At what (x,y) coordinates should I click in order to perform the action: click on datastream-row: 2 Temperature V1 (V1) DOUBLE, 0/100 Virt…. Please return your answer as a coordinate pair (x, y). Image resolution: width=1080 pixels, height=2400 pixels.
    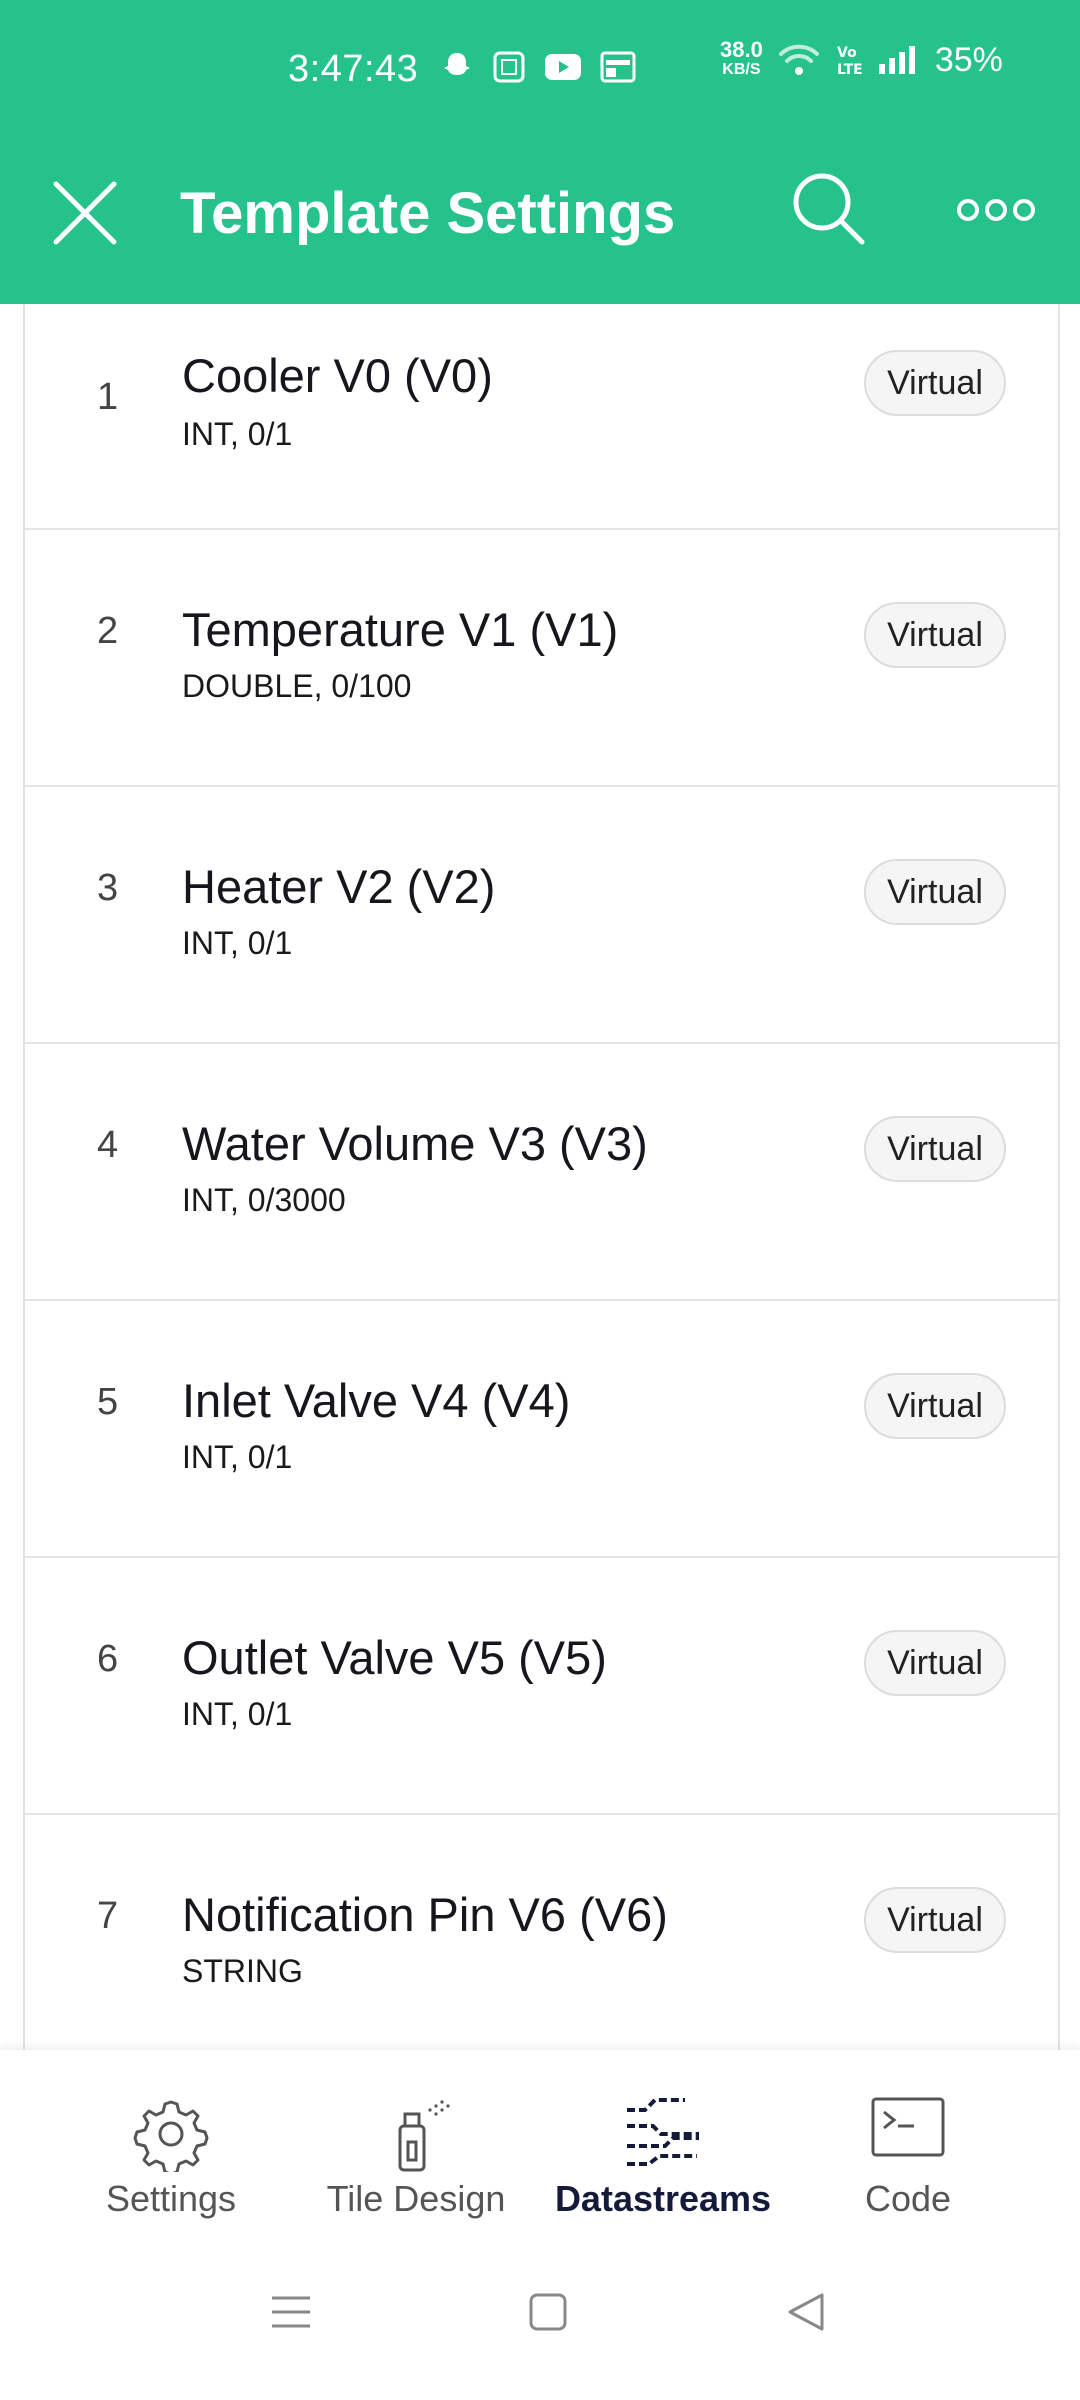
    Looking at the image, I should click on (541, 658).